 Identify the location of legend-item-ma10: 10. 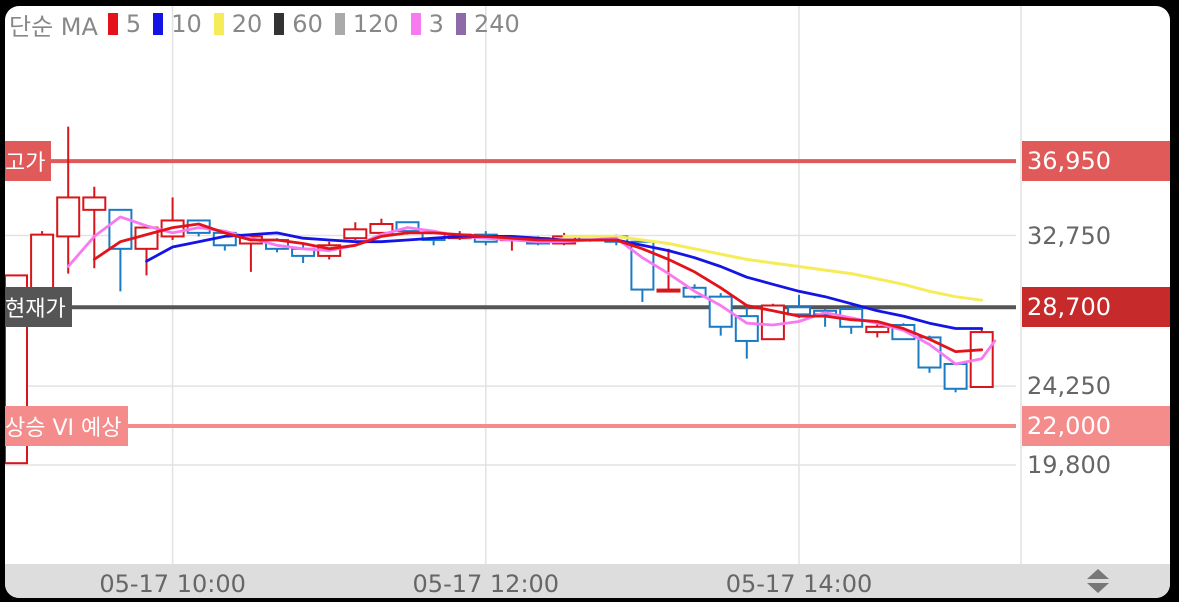
(177, 24).